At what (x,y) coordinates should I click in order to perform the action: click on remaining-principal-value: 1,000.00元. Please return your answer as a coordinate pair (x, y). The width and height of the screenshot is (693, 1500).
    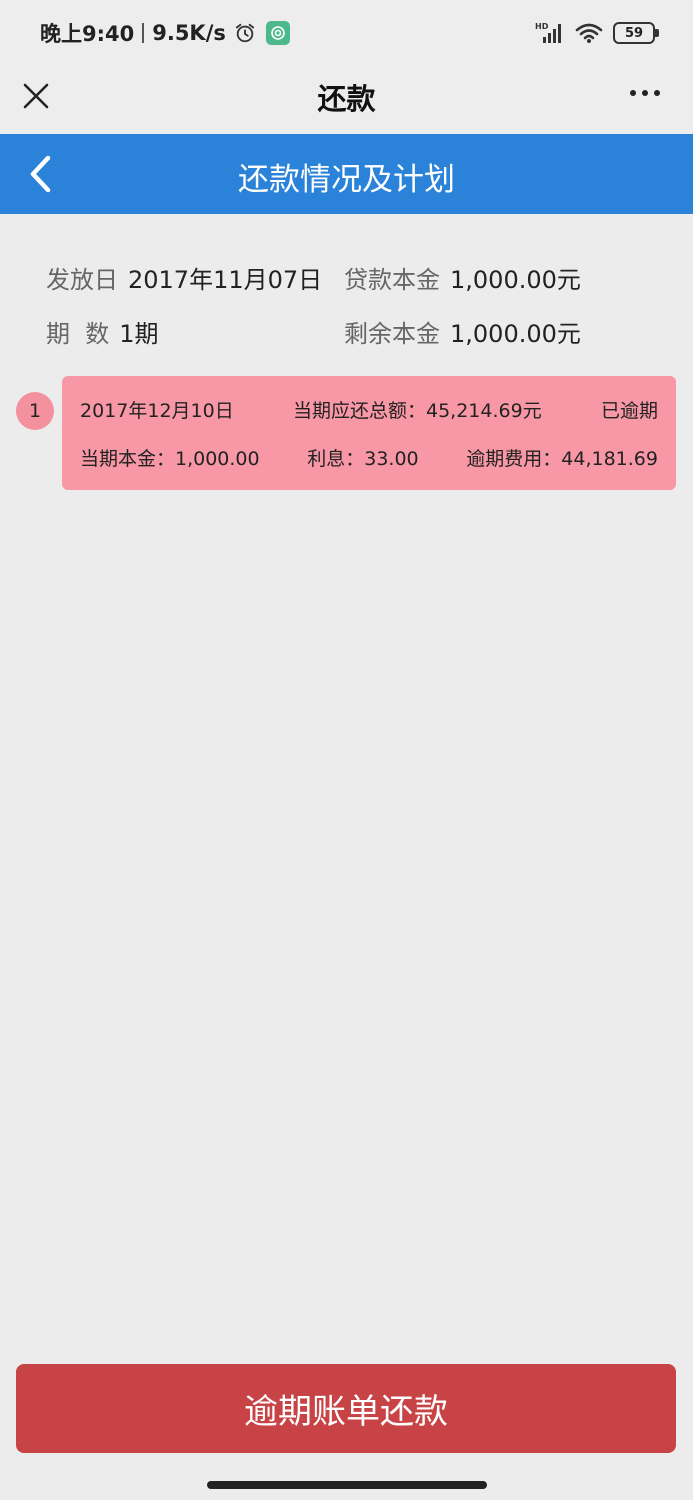
    Looking at the image, I should click on (515, 333).